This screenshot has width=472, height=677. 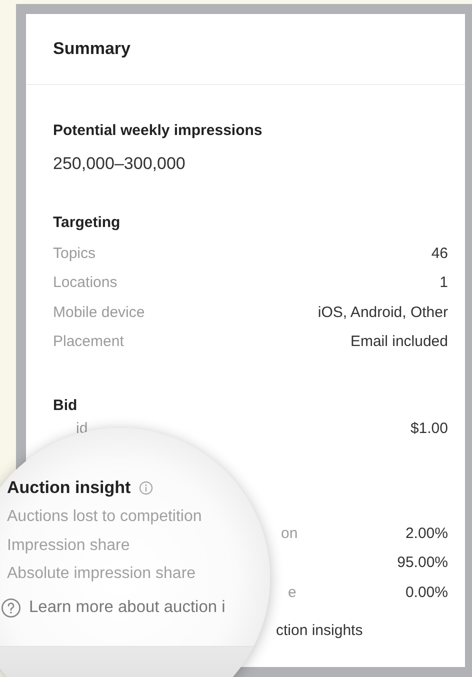 What do you see at coordinates (399, 341) in the screenshot?
I see `row-value: Email included` at bounding box center [399, 341].